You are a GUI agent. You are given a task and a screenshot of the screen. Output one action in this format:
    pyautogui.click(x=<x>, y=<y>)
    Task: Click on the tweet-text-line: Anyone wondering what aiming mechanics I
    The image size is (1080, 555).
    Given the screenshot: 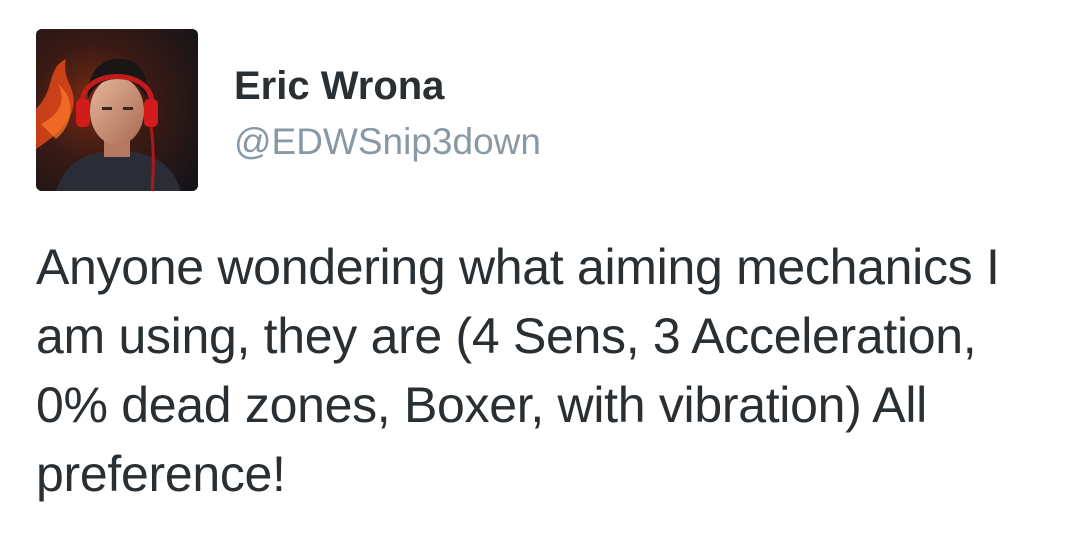 What is the action you would take?
    pyautogui.click(x=518, y=267)
    